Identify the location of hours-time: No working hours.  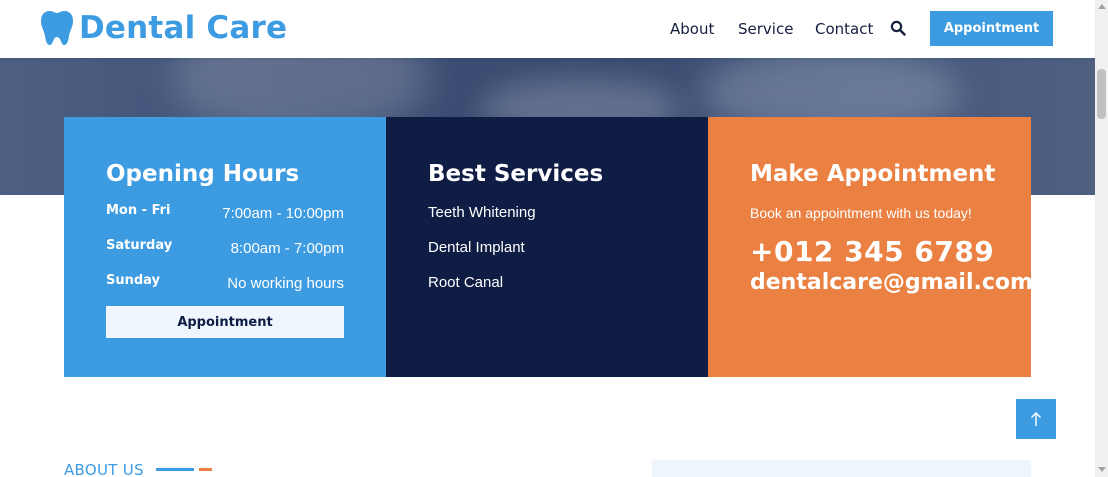
(285, 283).